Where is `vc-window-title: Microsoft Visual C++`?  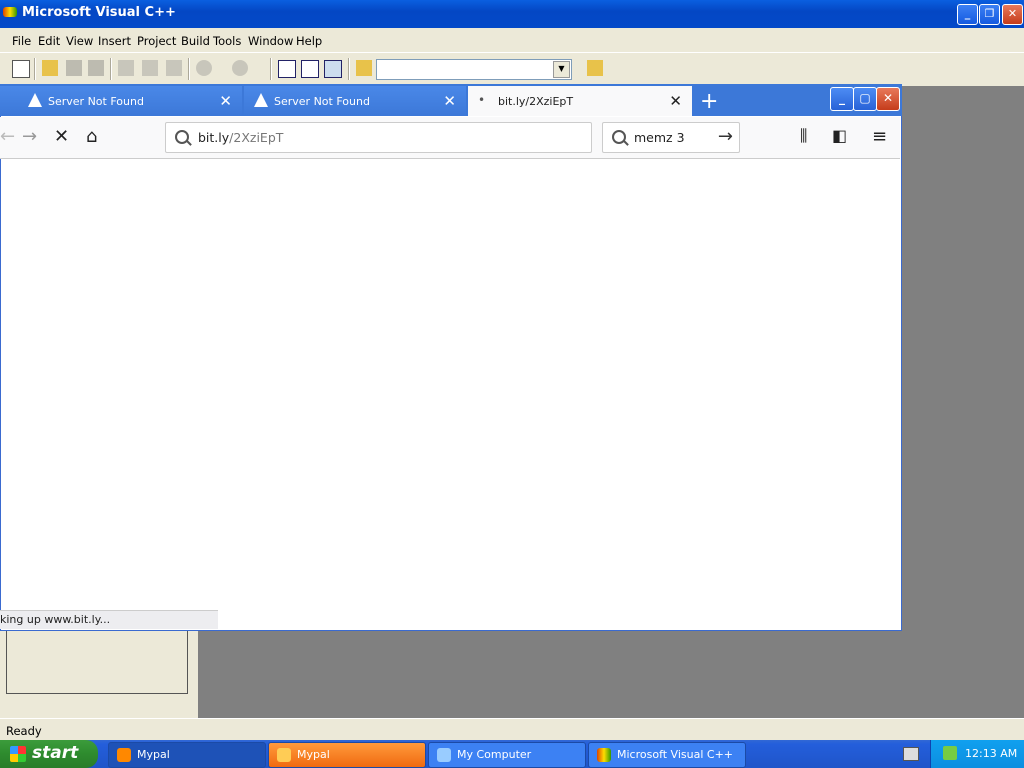
vc-window-title: Microsoft Visual C++ is located at coordinates (99, 12).